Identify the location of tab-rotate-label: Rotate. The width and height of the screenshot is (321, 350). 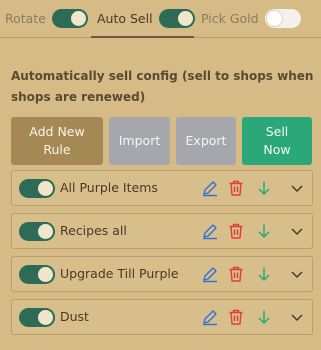
(25, 18).